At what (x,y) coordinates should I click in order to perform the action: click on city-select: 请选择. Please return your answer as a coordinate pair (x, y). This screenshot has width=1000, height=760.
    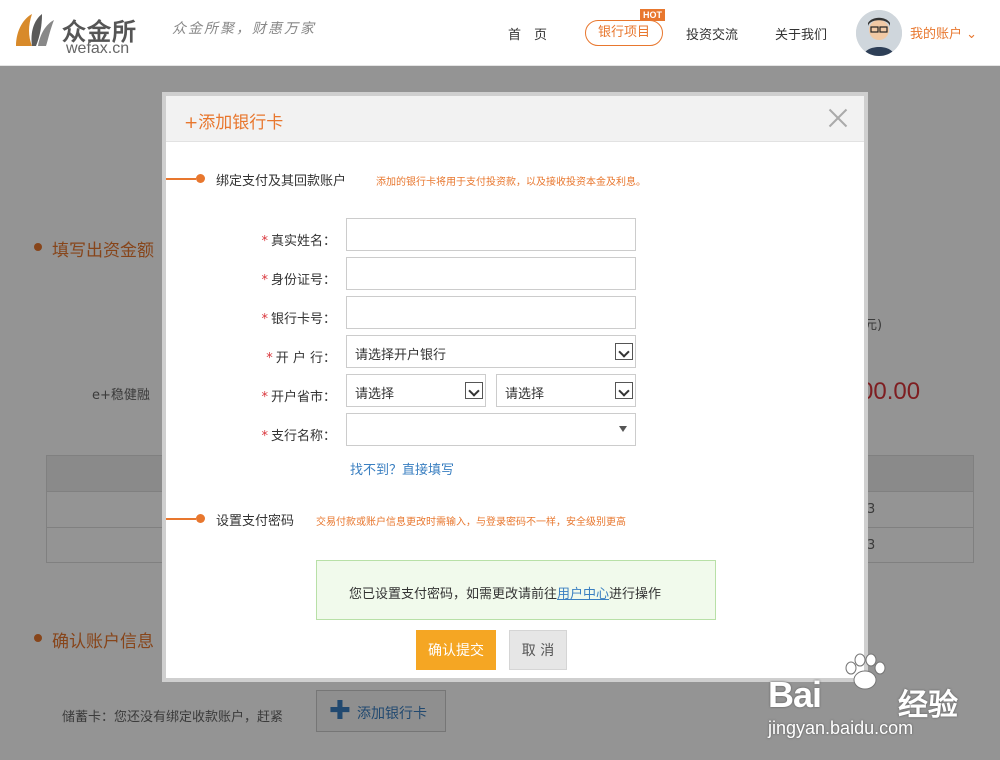
    Looking at the image, I should click on (566, 390).